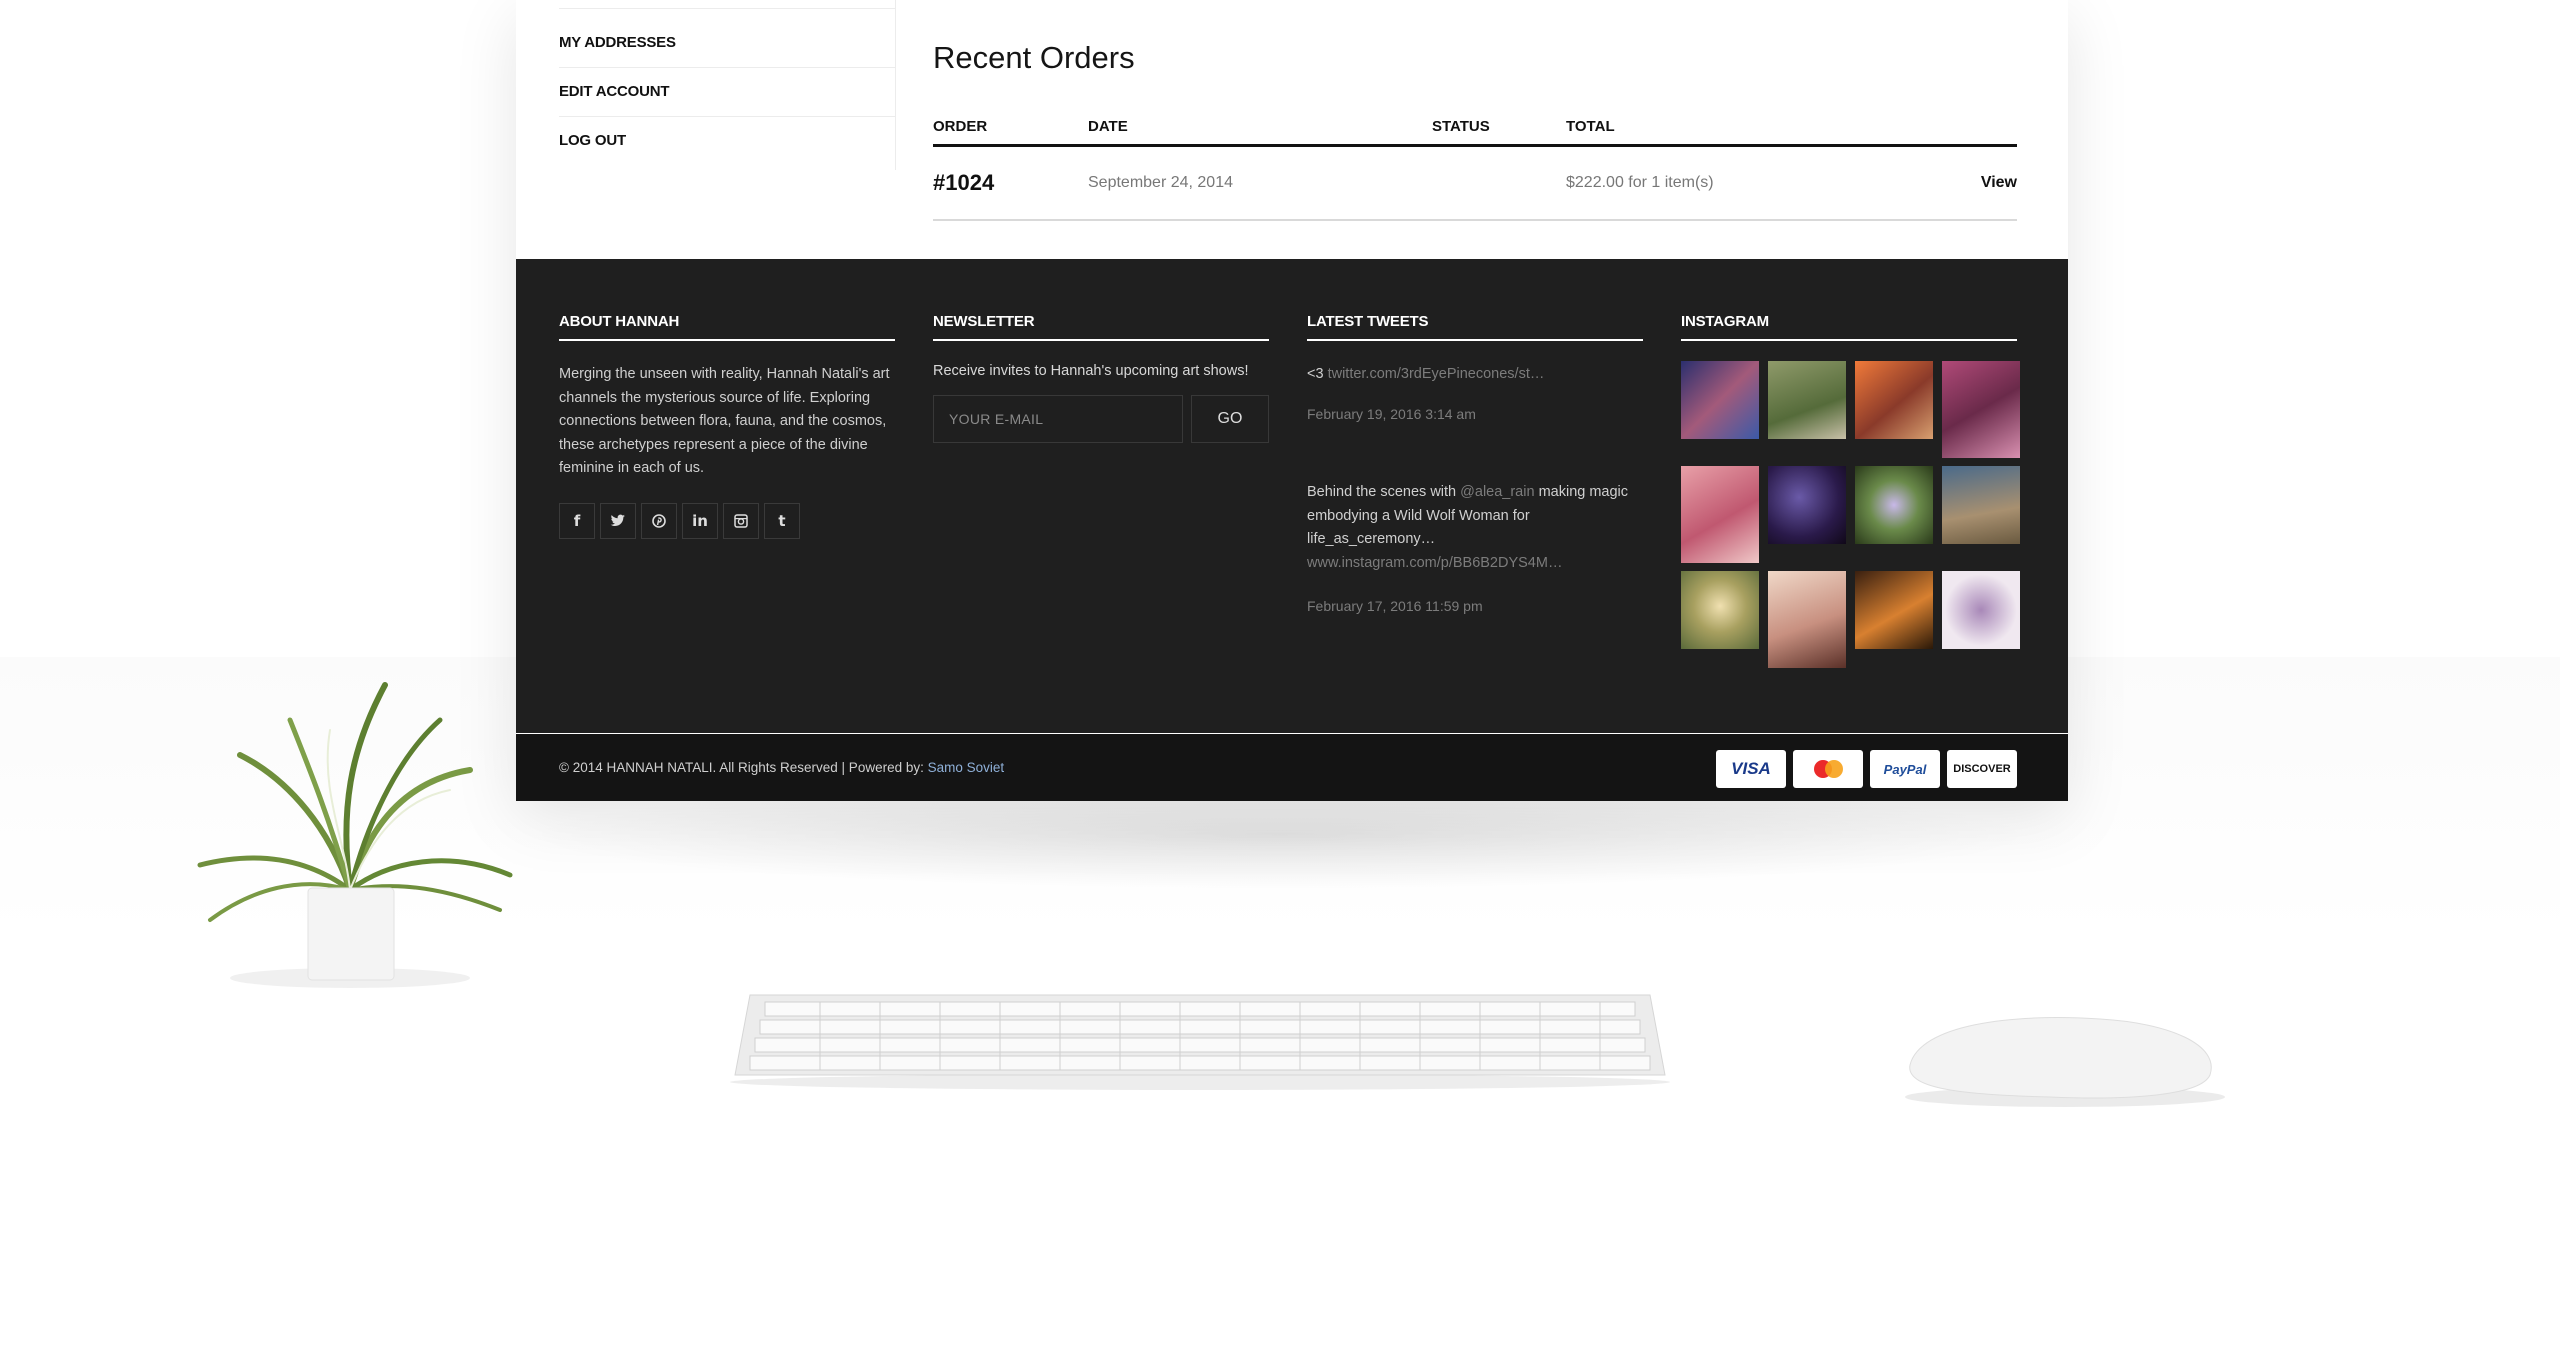 The height and width of the screenshot is (1362, 2560). What do you see at coordinates (700, 520) in the screenshot?
I see `linkedin-icon: in` at bounding box center [700, 520].